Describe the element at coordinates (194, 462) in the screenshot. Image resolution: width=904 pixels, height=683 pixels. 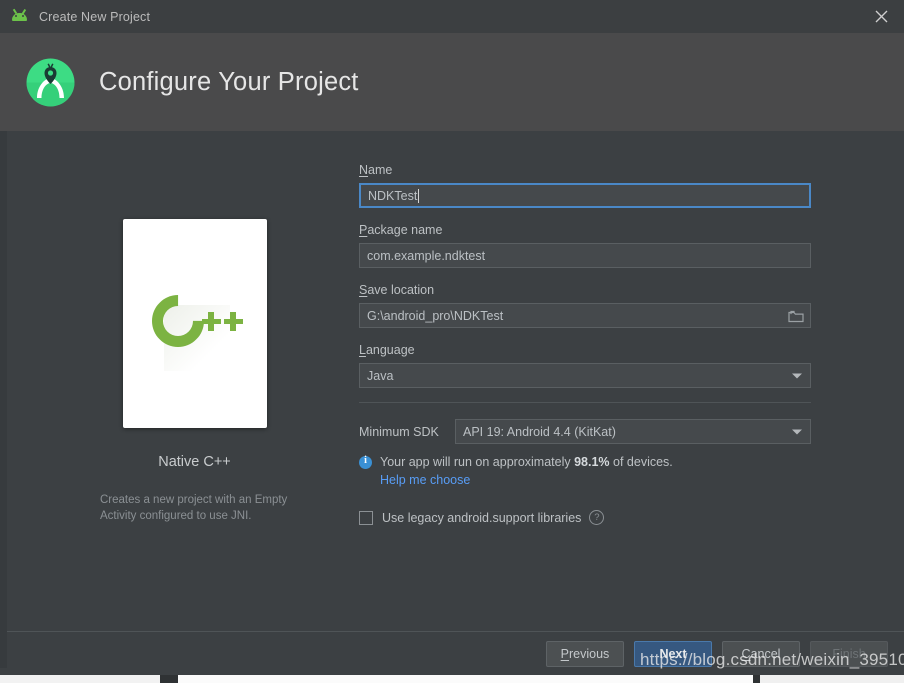
I see `template-name: Native C++` at that location.